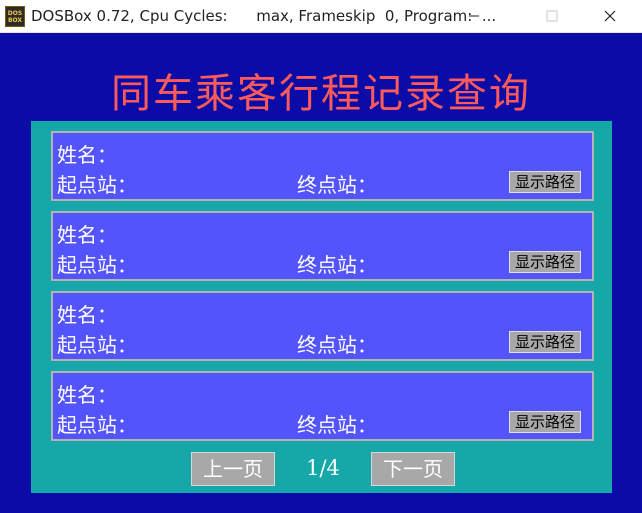  Describe the element at coordinates (323, 468) in the screenshot. I see `page-indicator: 1/4` at that location.